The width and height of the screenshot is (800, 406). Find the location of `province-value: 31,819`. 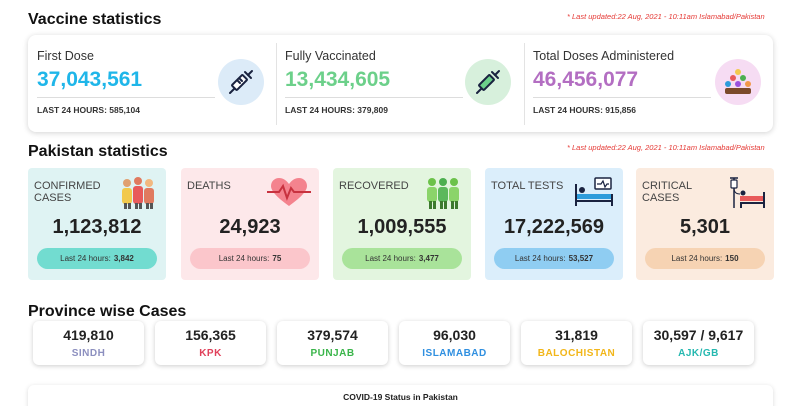

province-value: 31,819 is located at coordinates (576, 335).